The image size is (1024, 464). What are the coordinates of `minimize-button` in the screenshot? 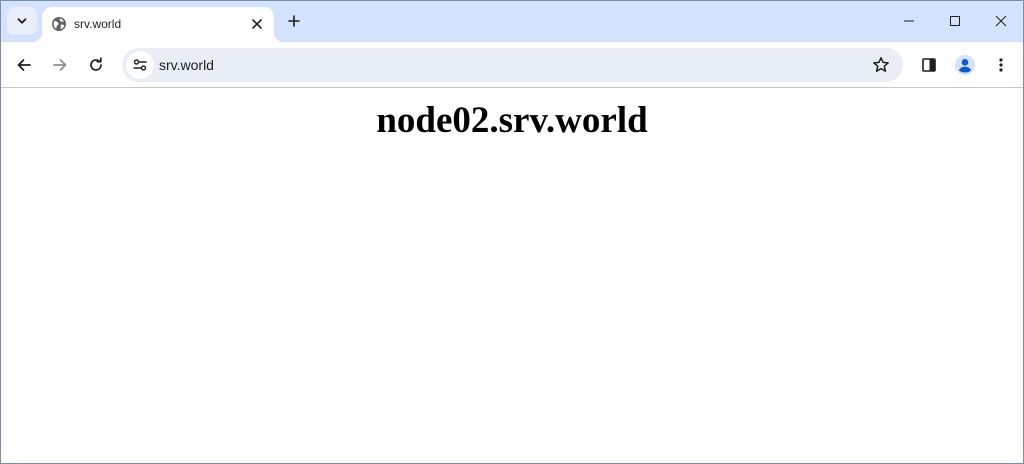 It's located at (909, 21).